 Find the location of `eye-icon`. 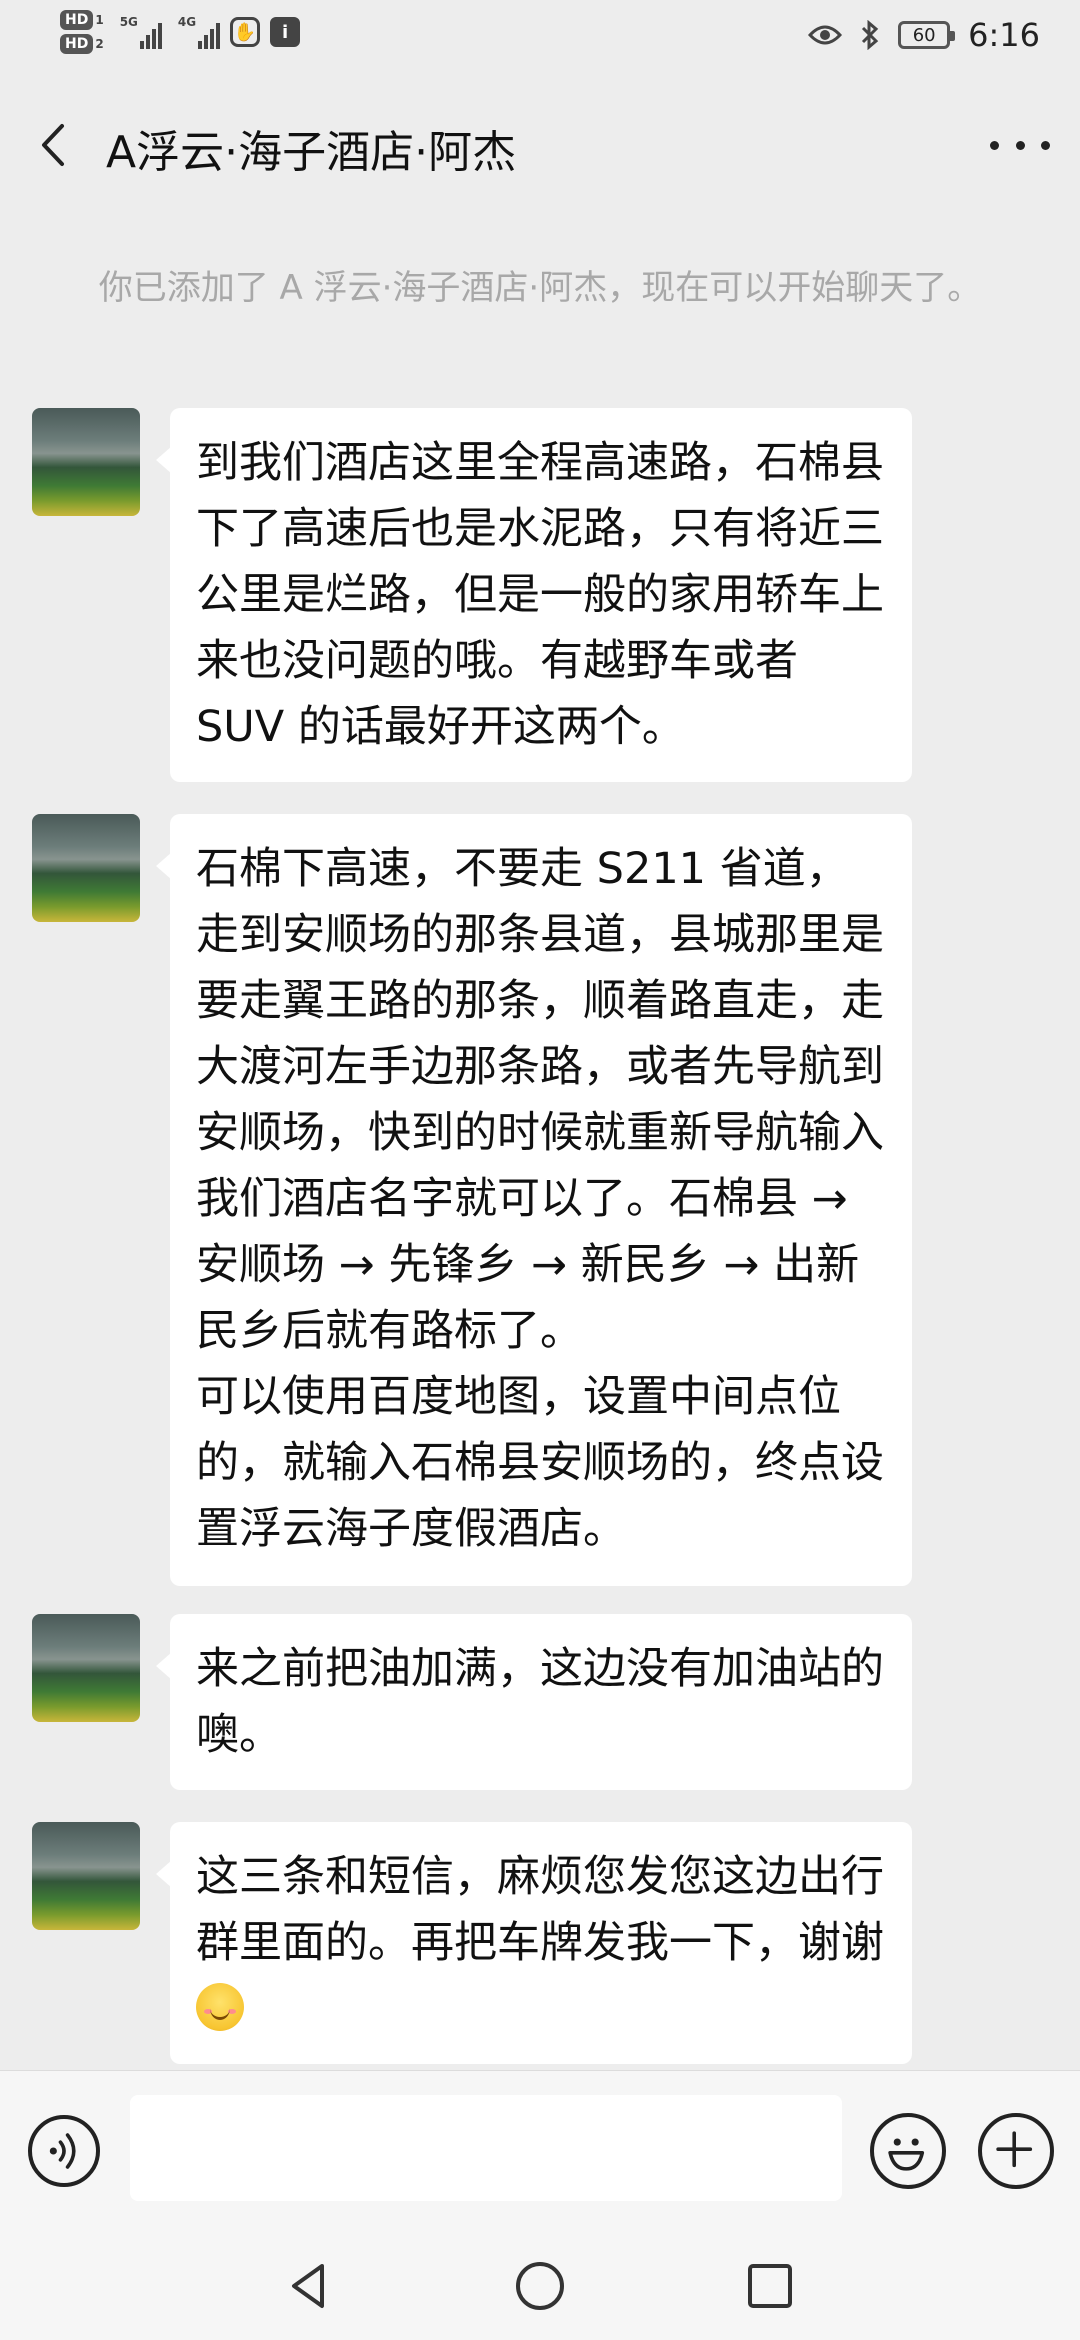

eye-icon is located at coordinates (825, 35).